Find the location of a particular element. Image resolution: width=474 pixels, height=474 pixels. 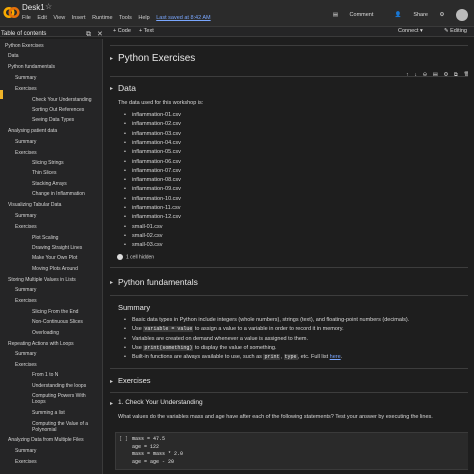

toc-item: Slicing Strings is located at coordinates (48, 163).